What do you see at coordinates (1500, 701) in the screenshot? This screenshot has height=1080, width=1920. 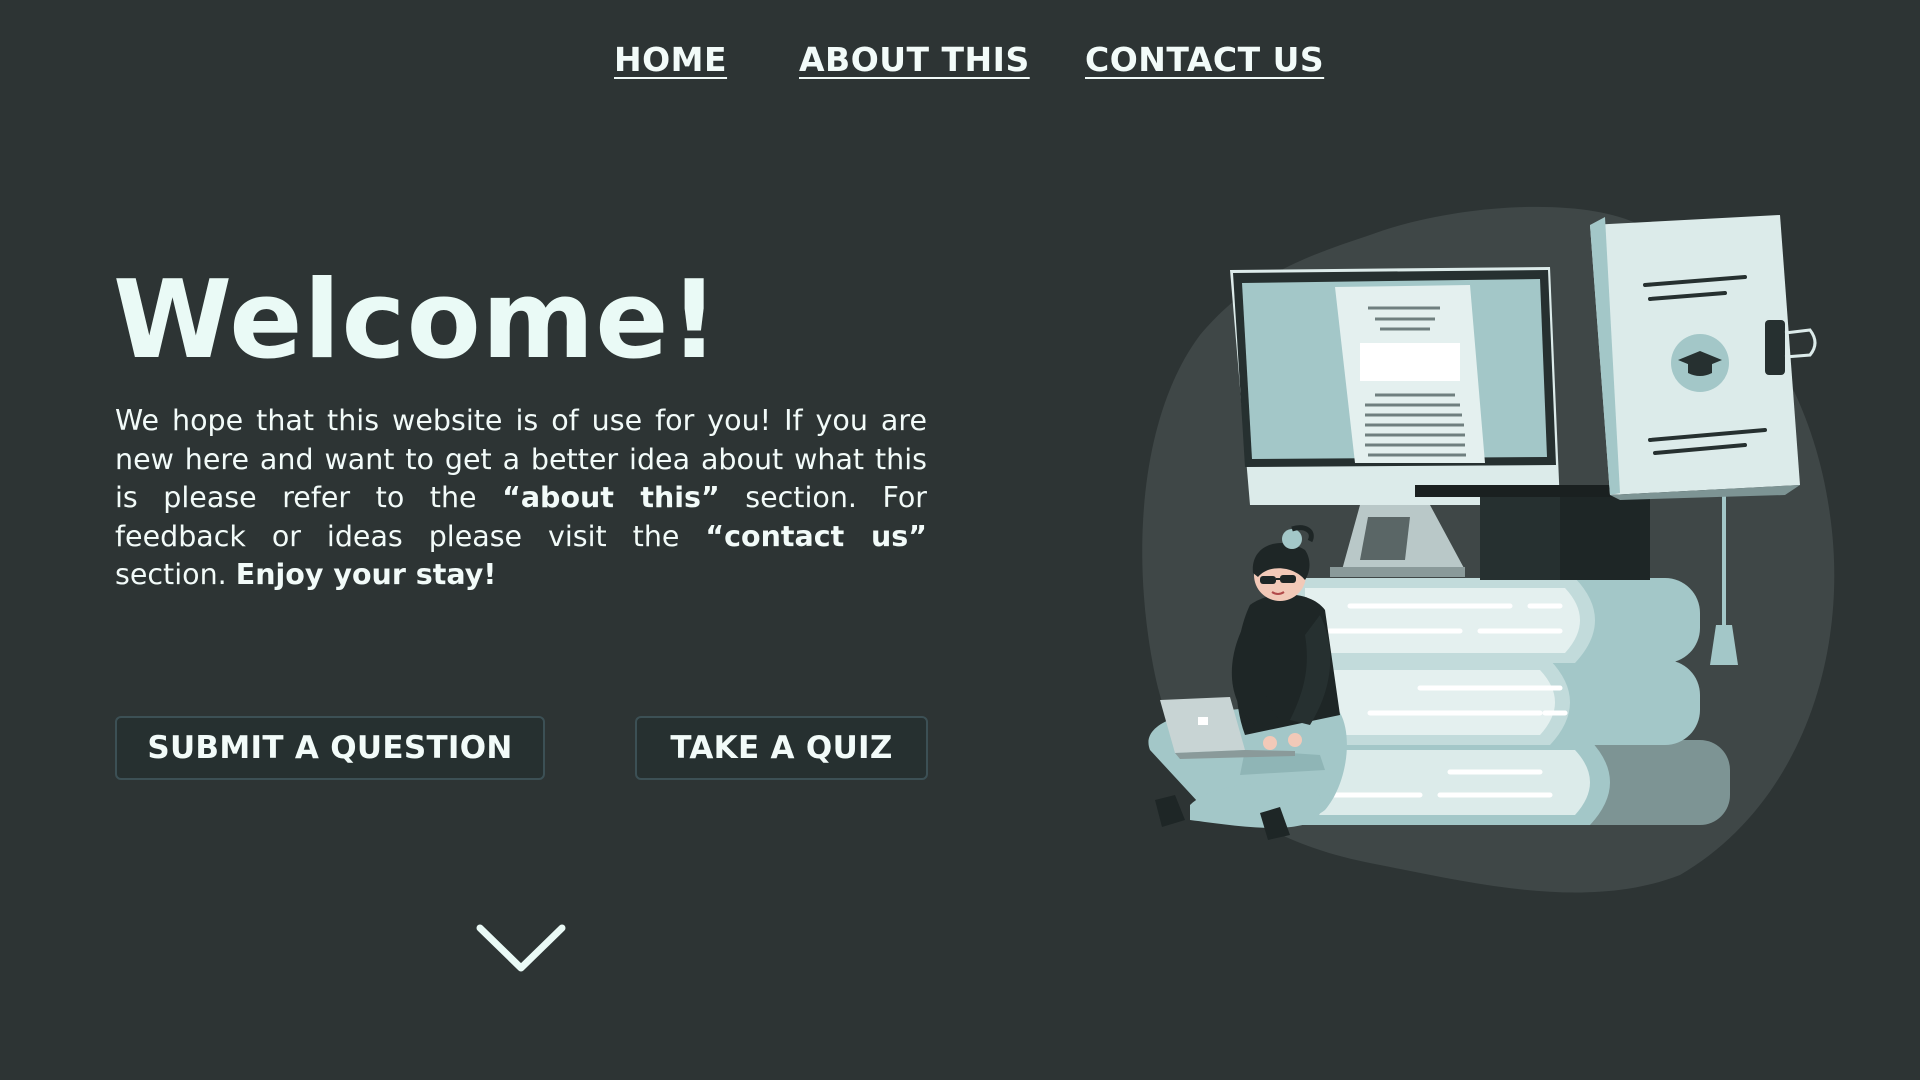 I see `book-stack` at bounding box center [1500, 701].